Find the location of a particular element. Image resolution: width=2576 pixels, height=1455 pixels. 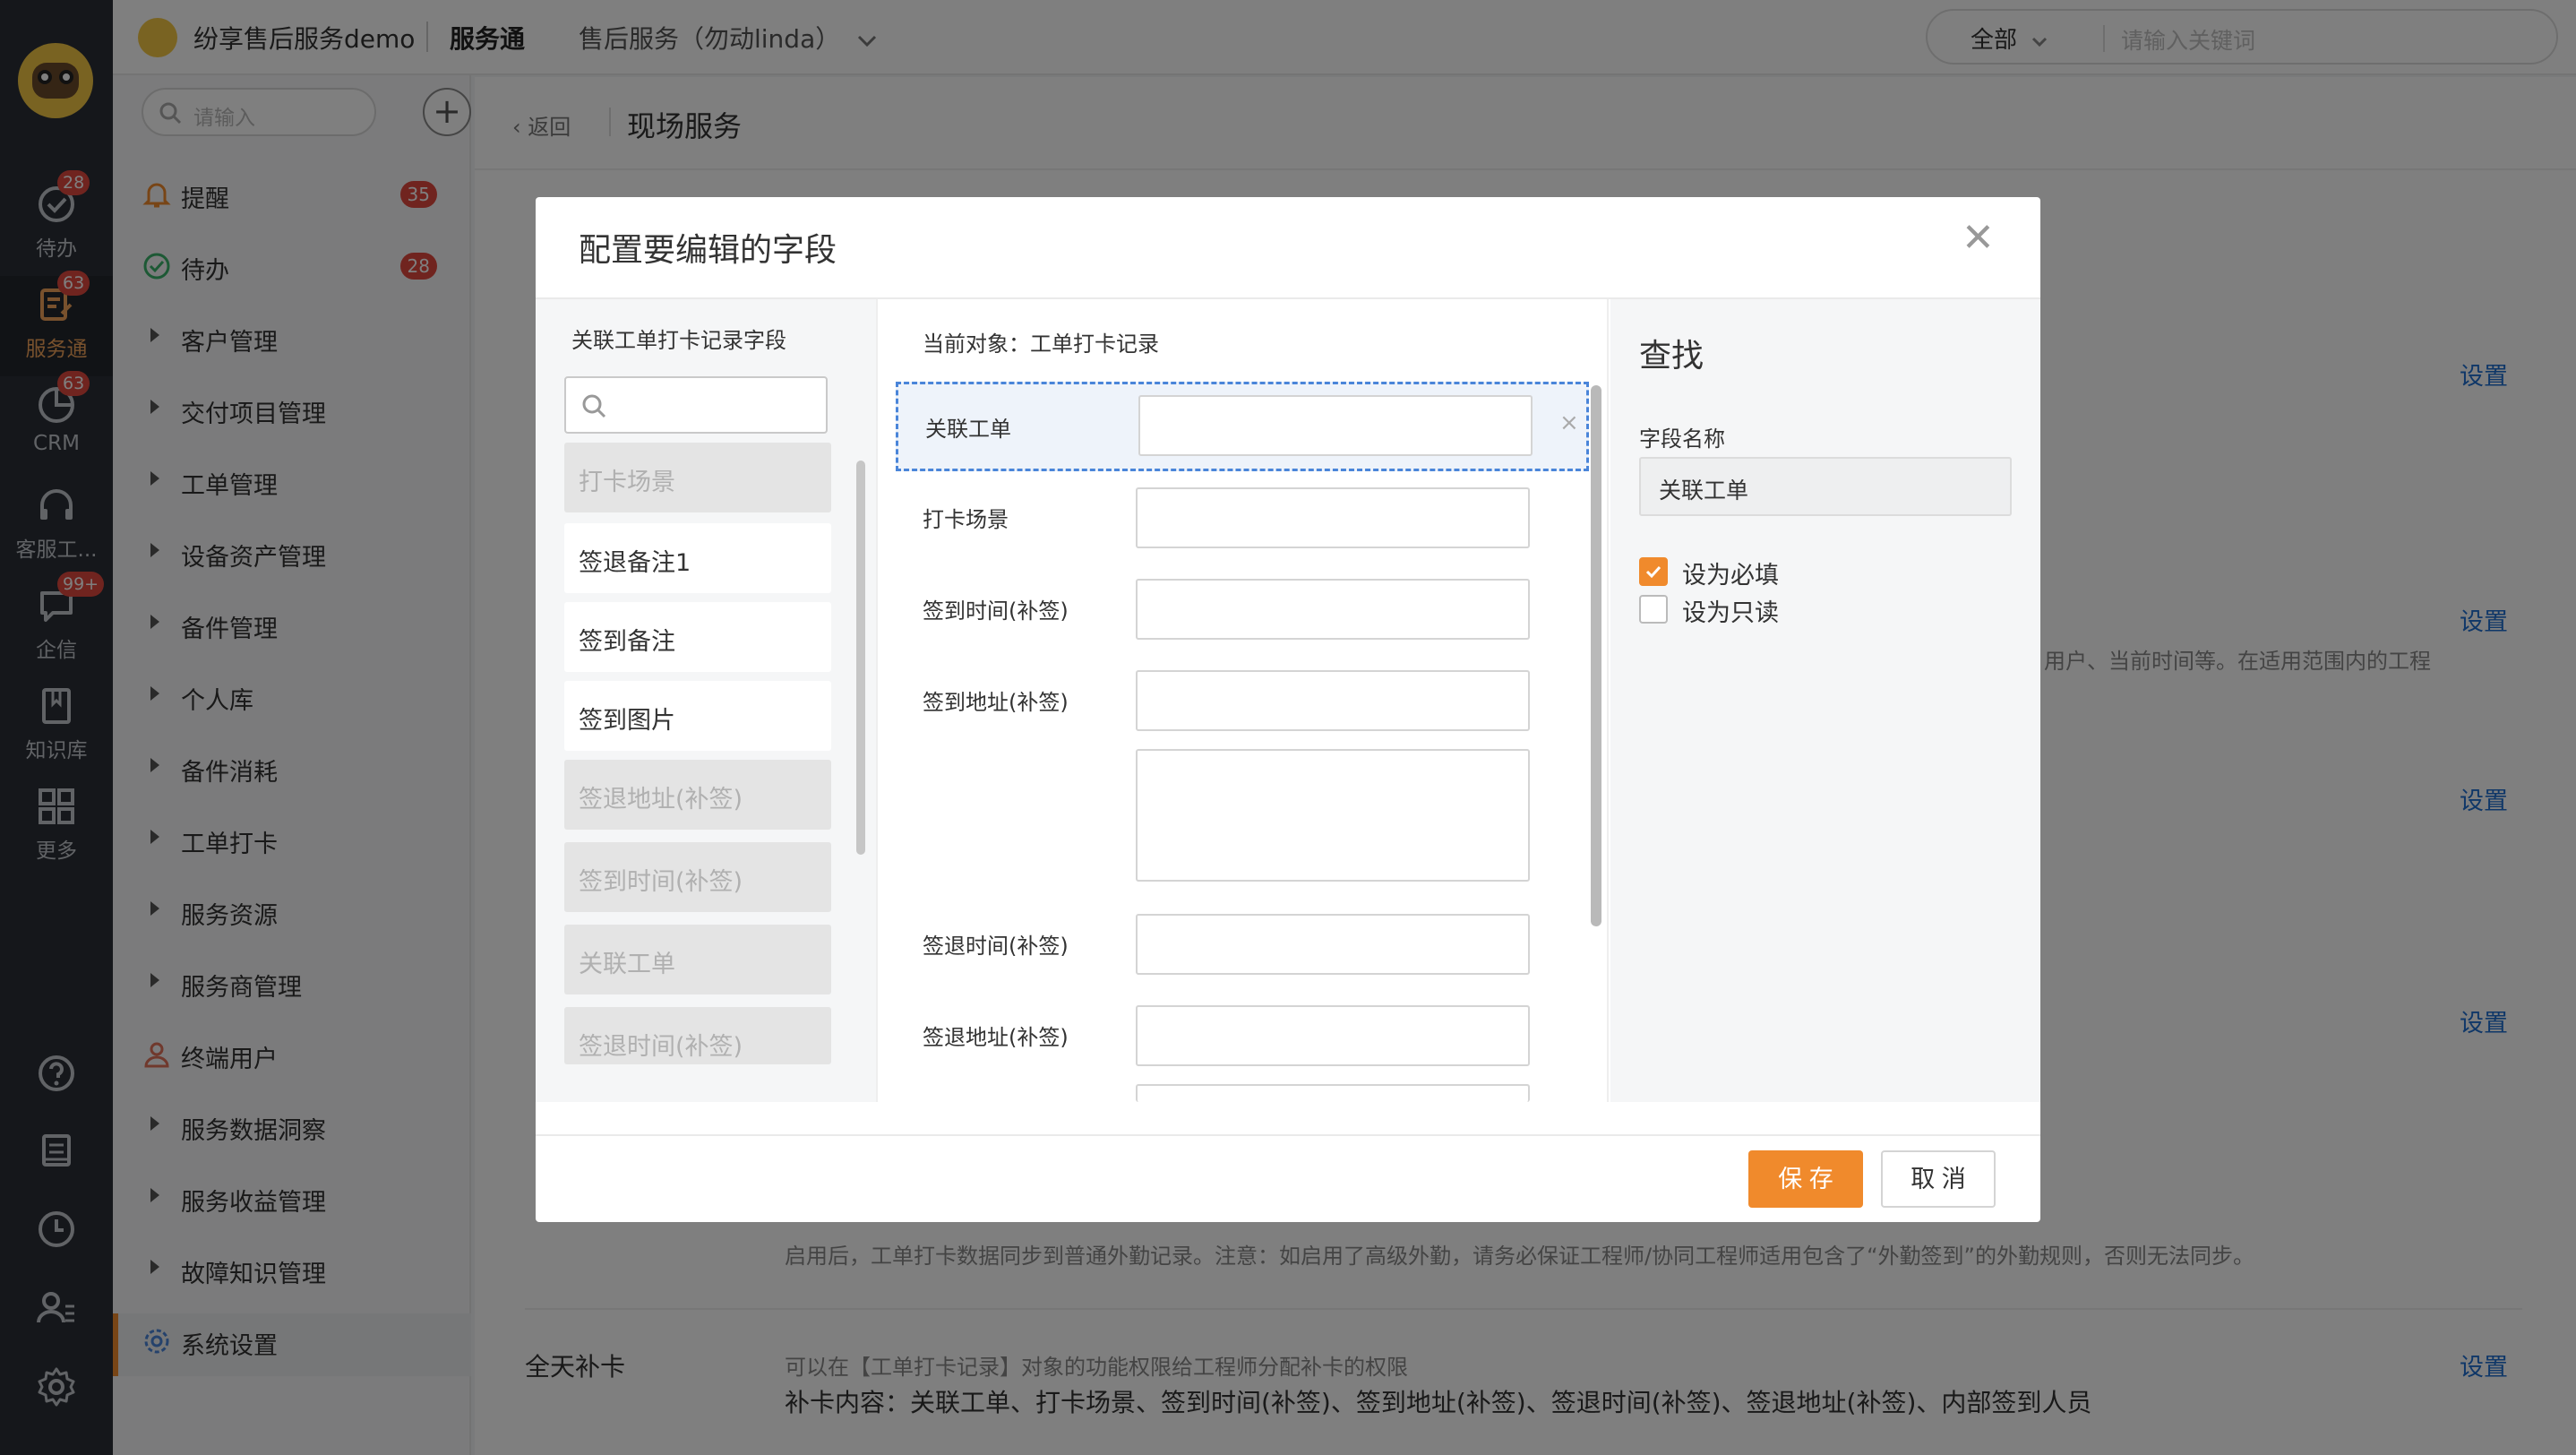

form-field-row-selected: 关联工单 × is located at coordinates (1242, 426).